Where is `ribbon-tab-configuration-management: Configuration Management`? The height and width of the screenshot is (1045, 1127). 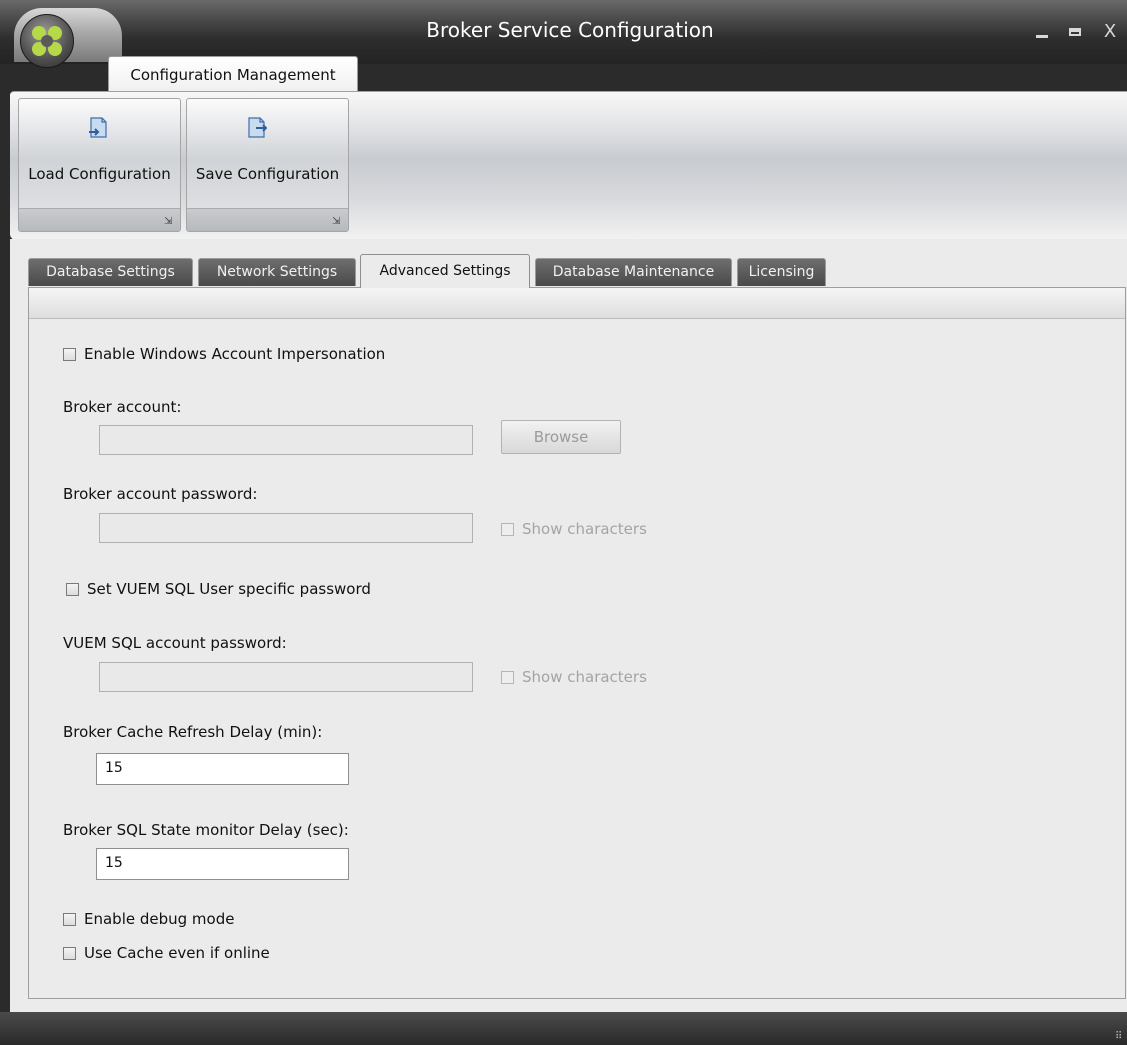 ribbon-tab-configuration-management: Configuration Management is located at coordinates (233, 74).